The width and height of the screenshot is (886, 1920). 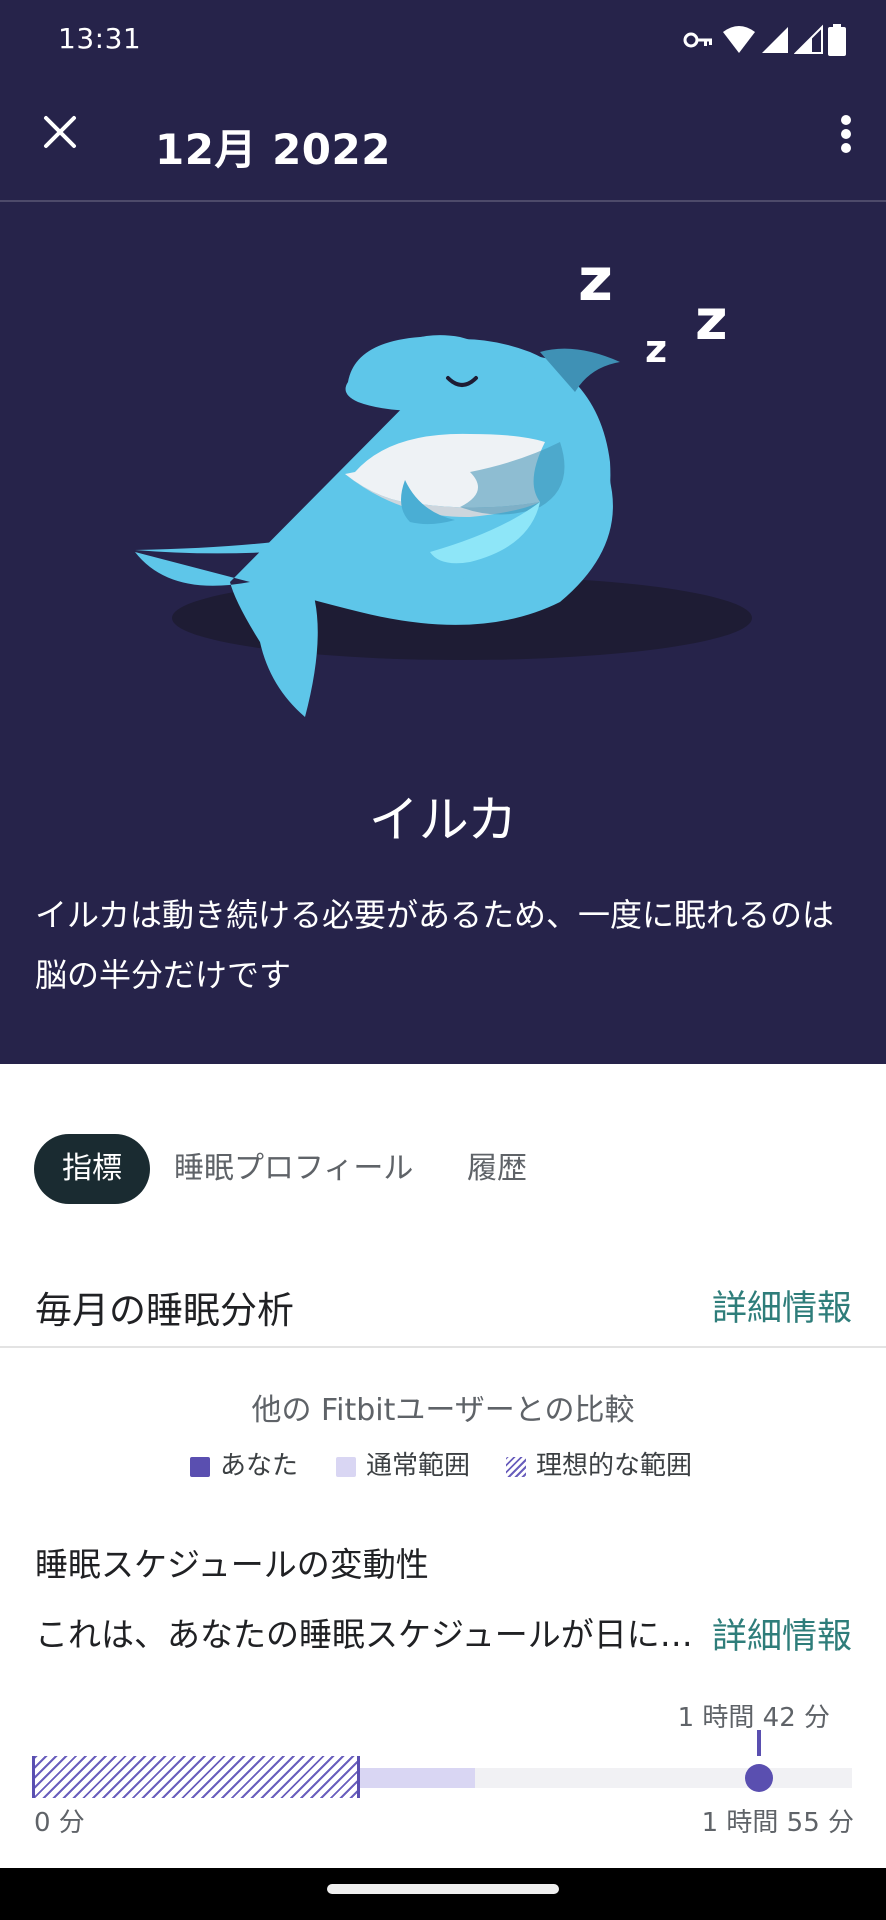 What do you see at coordinates (273, 149) in the screenshot?
I see `page-title: 12月 2022` at bounding box center [273, 149].